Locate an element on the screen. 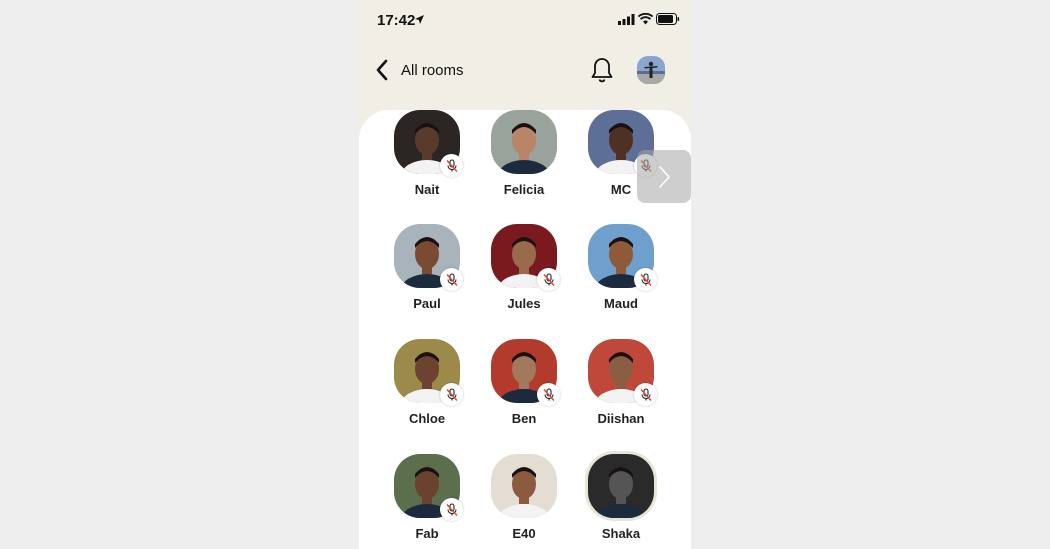  status-bar: 17:42 is located at coordinates (525, 20).